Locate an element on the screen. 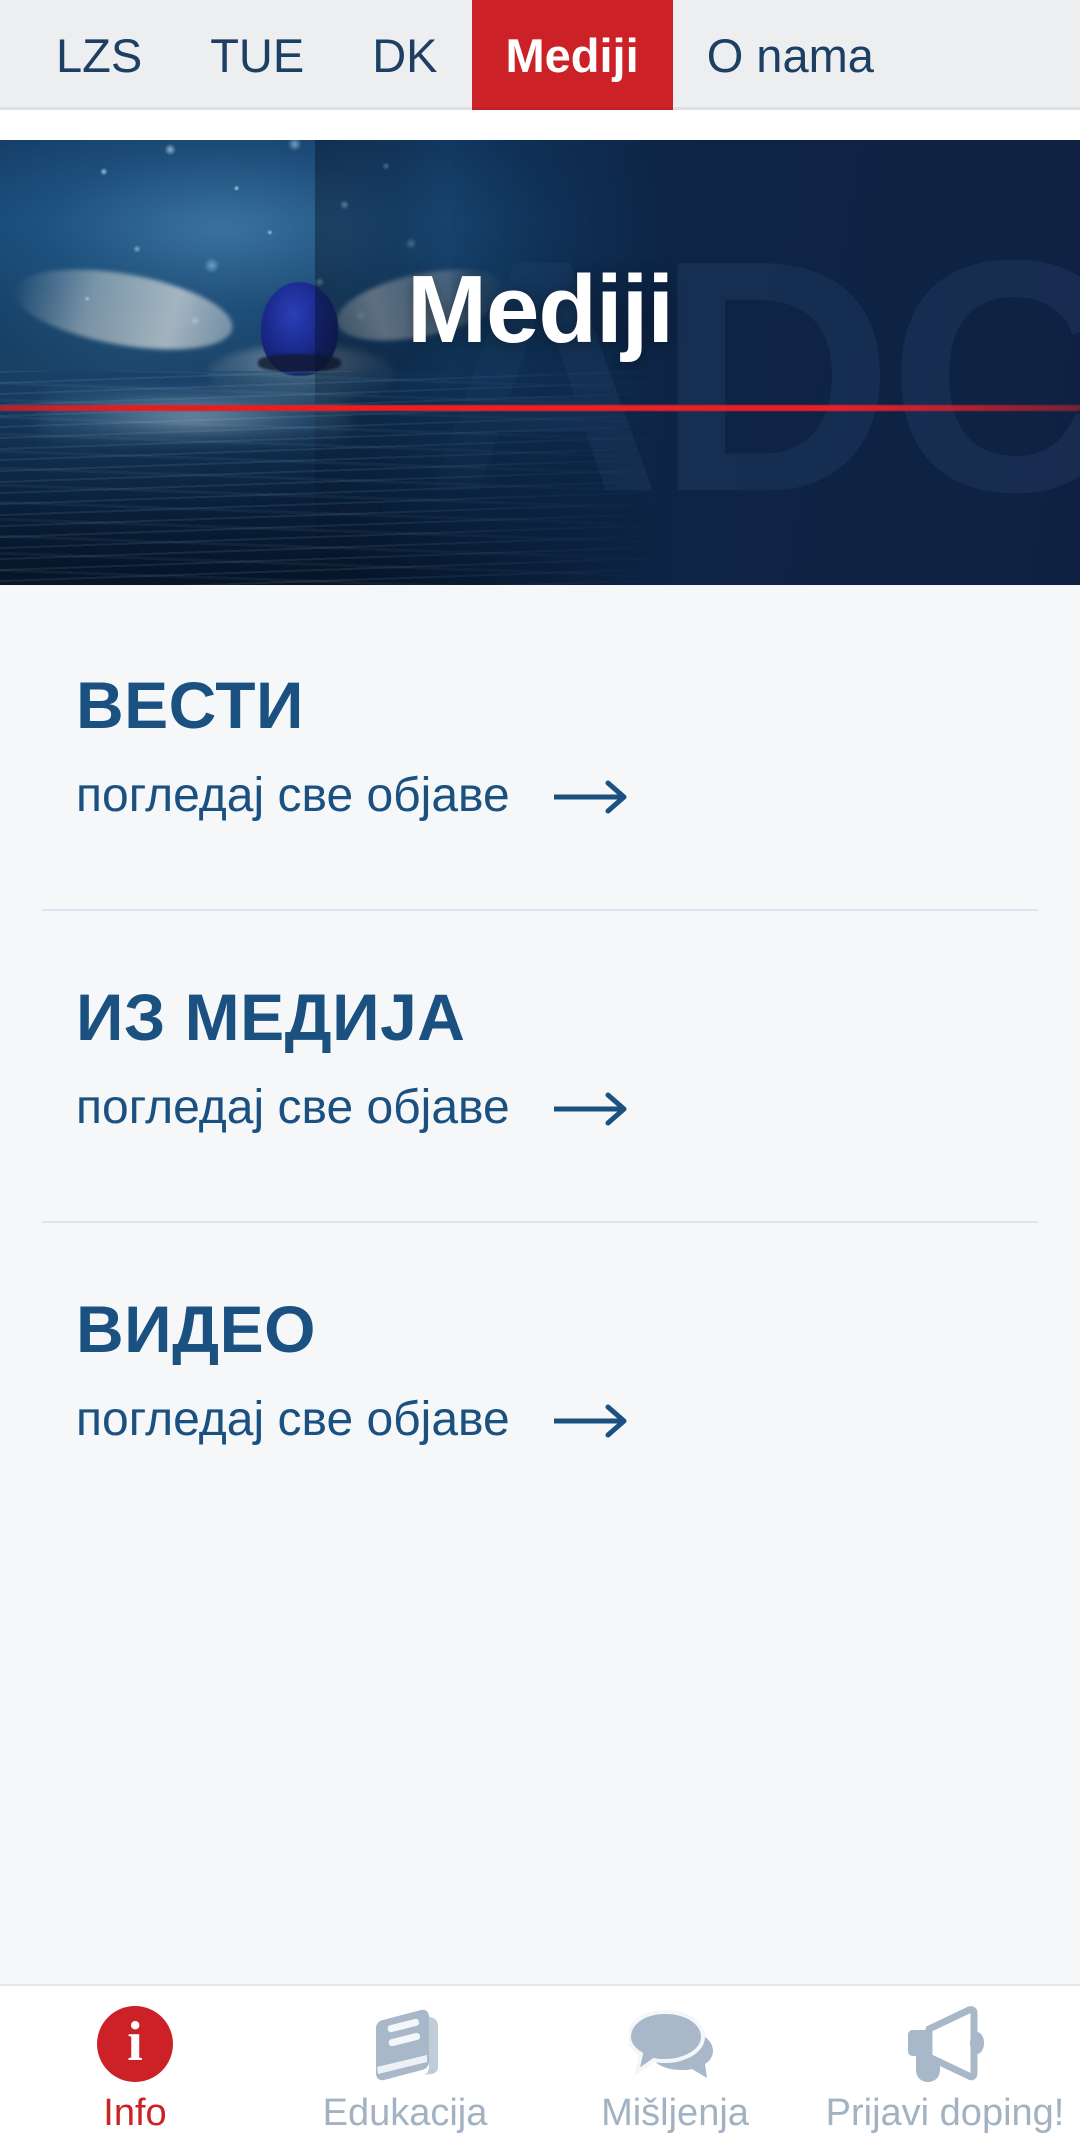  nav-item-label: TUE is located at coordinates (257, 55).